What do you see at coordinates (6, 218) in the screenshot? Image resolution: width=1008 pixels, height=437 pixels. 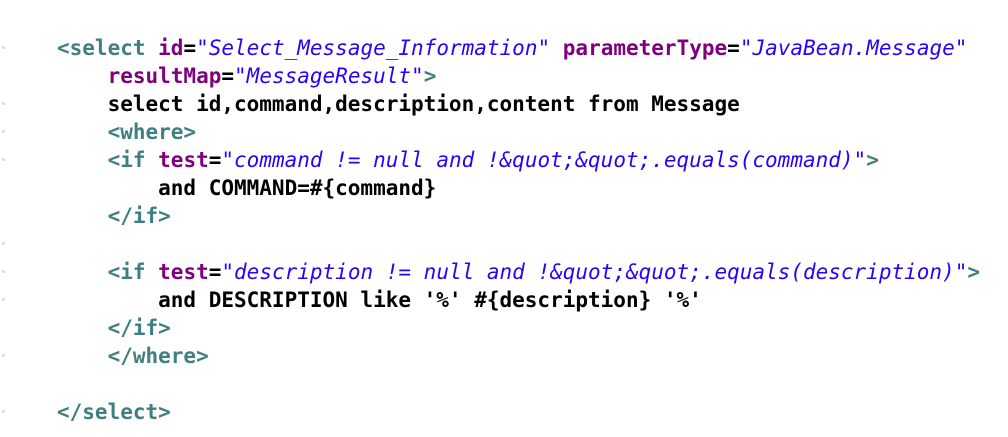 I see `editor-gutter` at bounding box center [6, 218].